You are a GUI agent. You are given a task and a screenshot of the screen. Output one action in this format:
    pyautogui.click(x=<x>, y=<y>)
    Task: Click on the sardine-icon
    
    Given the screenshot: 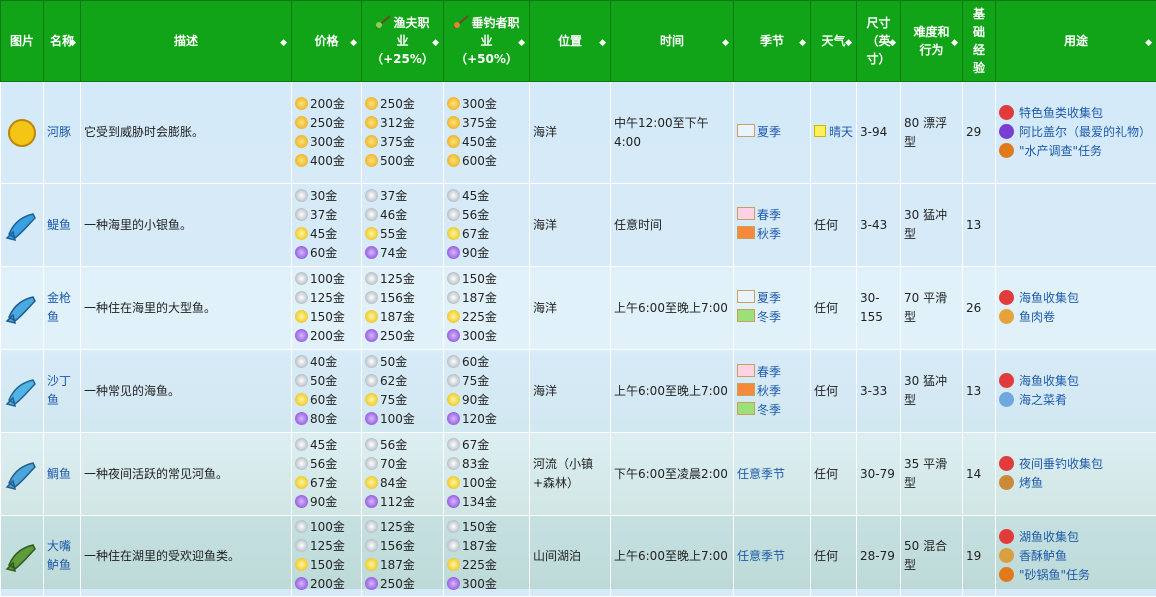 What is the action you would take?
    pyautogui.click(x=22, y=391)
    